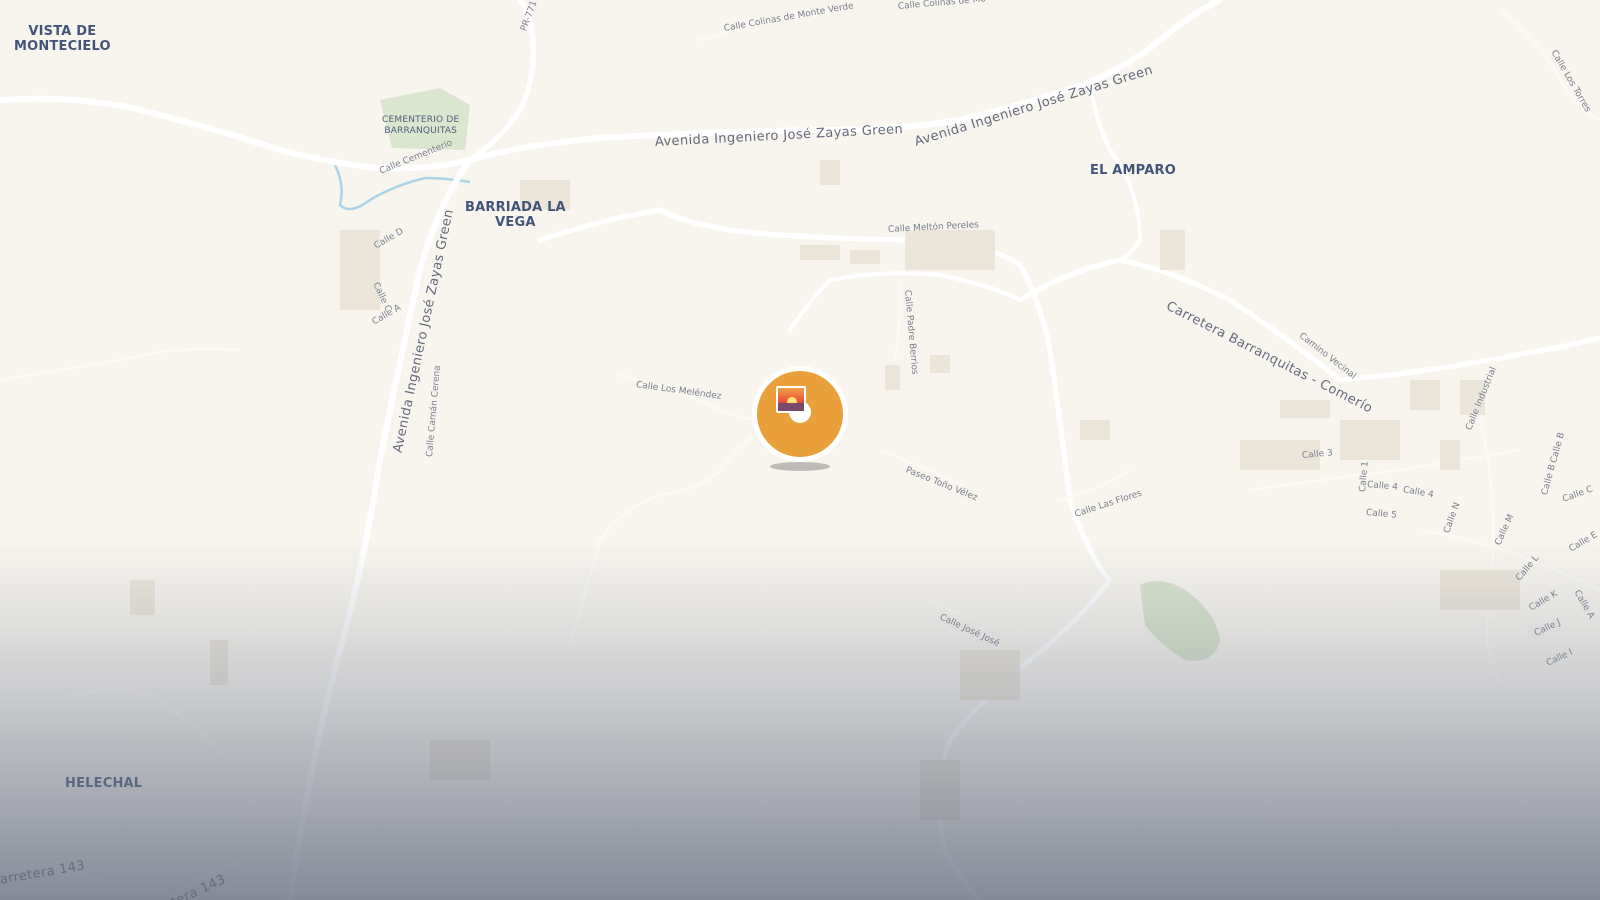 The height and width of the screenshot is (900, 1600). I want to click on place-label-vista-de-montecielo: VISTA DE MONTECIELO, so click(62, 39).